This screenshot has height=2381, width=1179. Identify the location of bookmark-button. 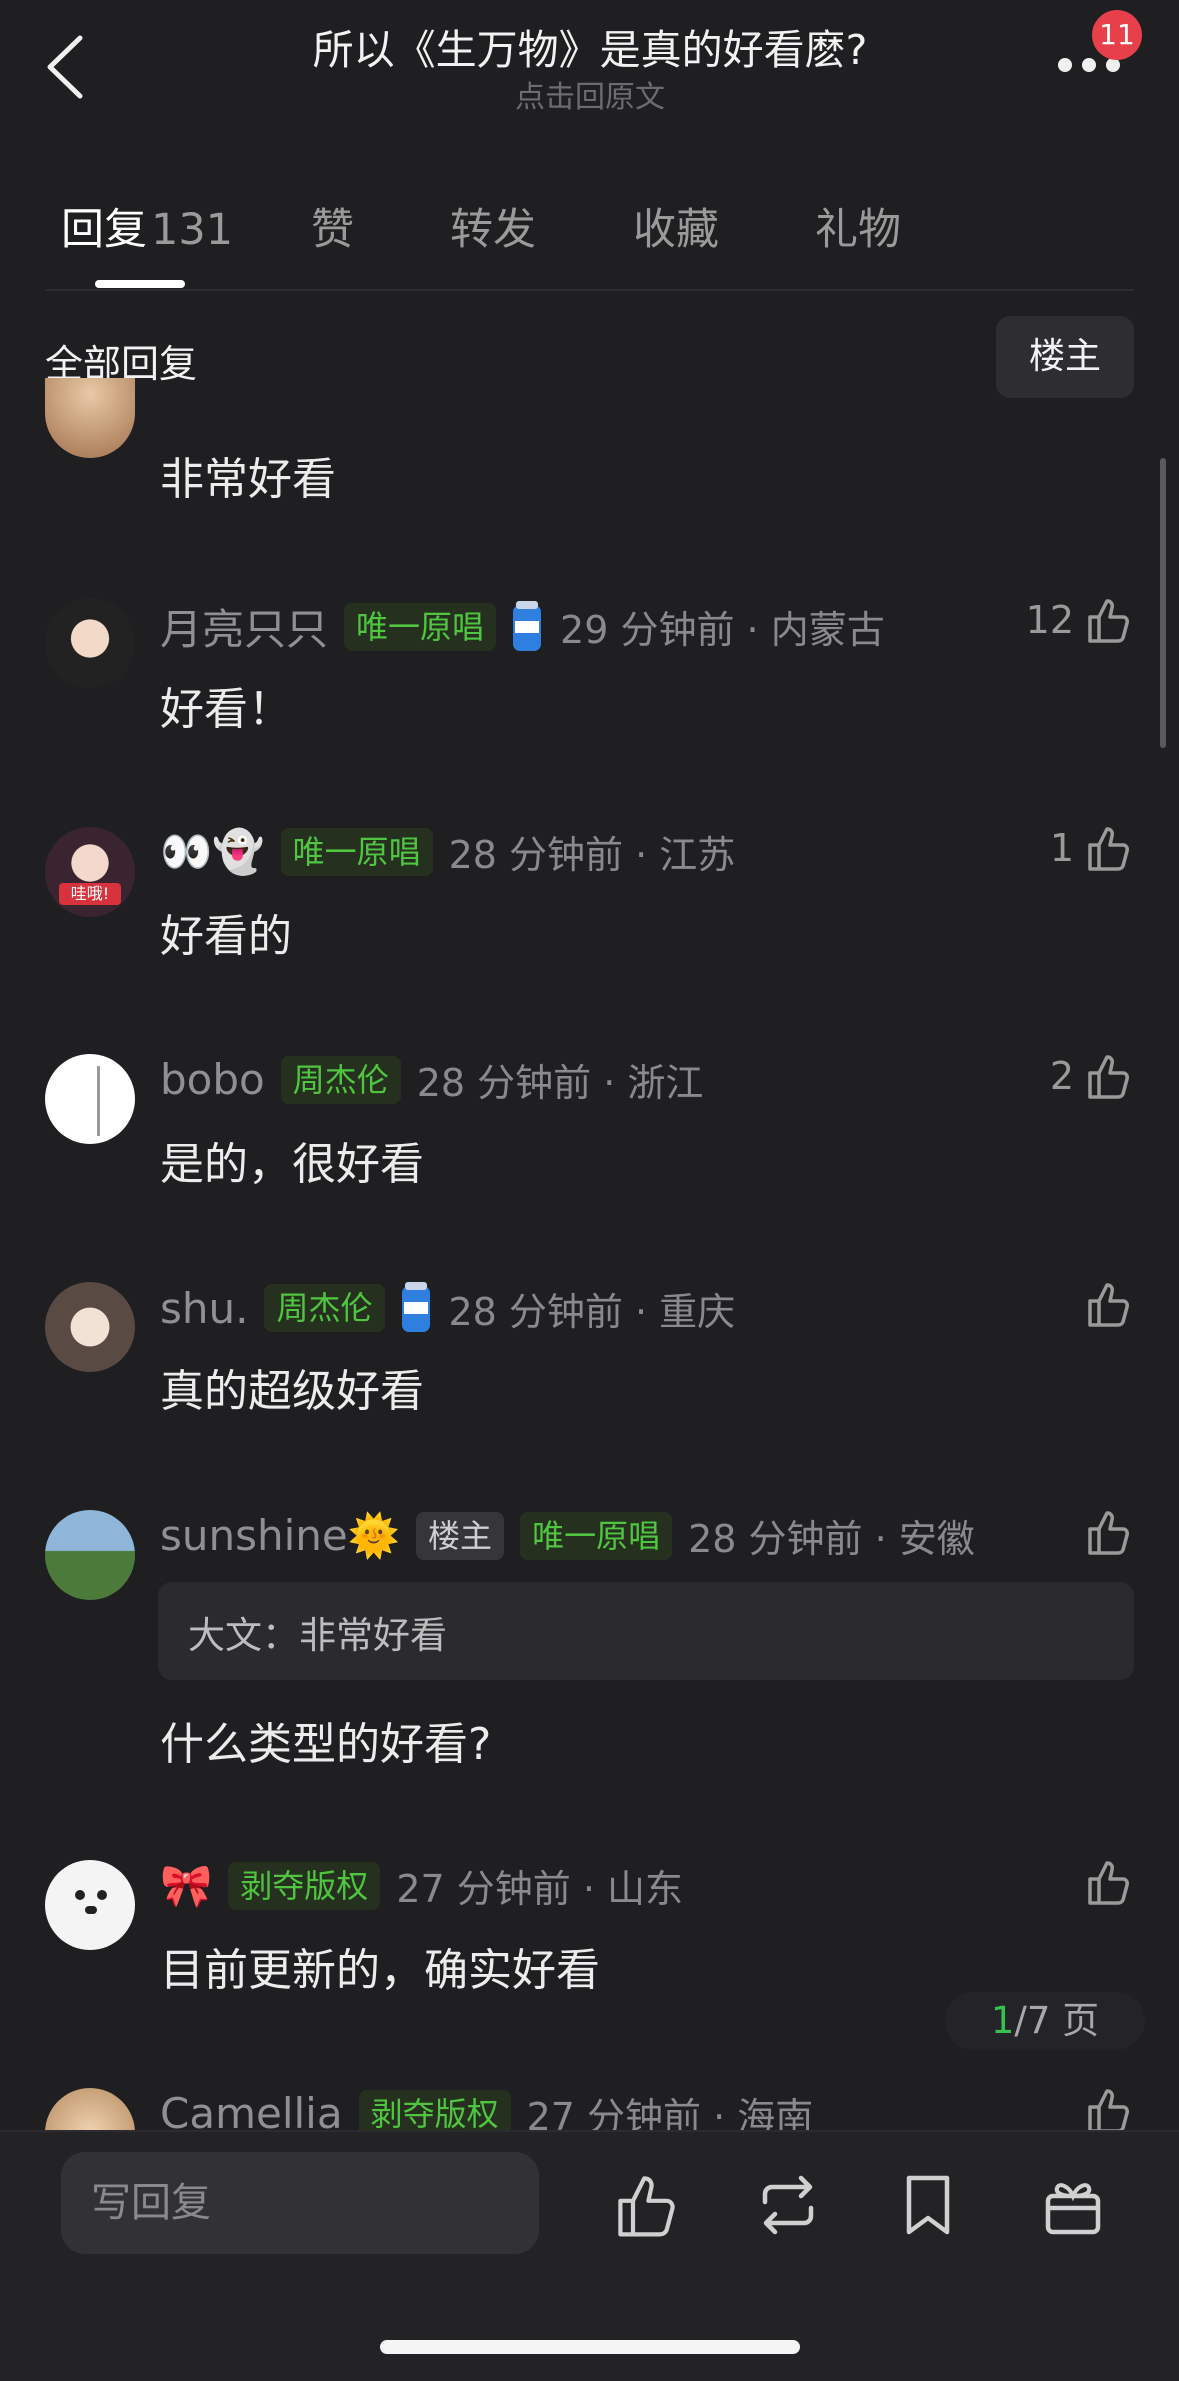
(928, 2205).